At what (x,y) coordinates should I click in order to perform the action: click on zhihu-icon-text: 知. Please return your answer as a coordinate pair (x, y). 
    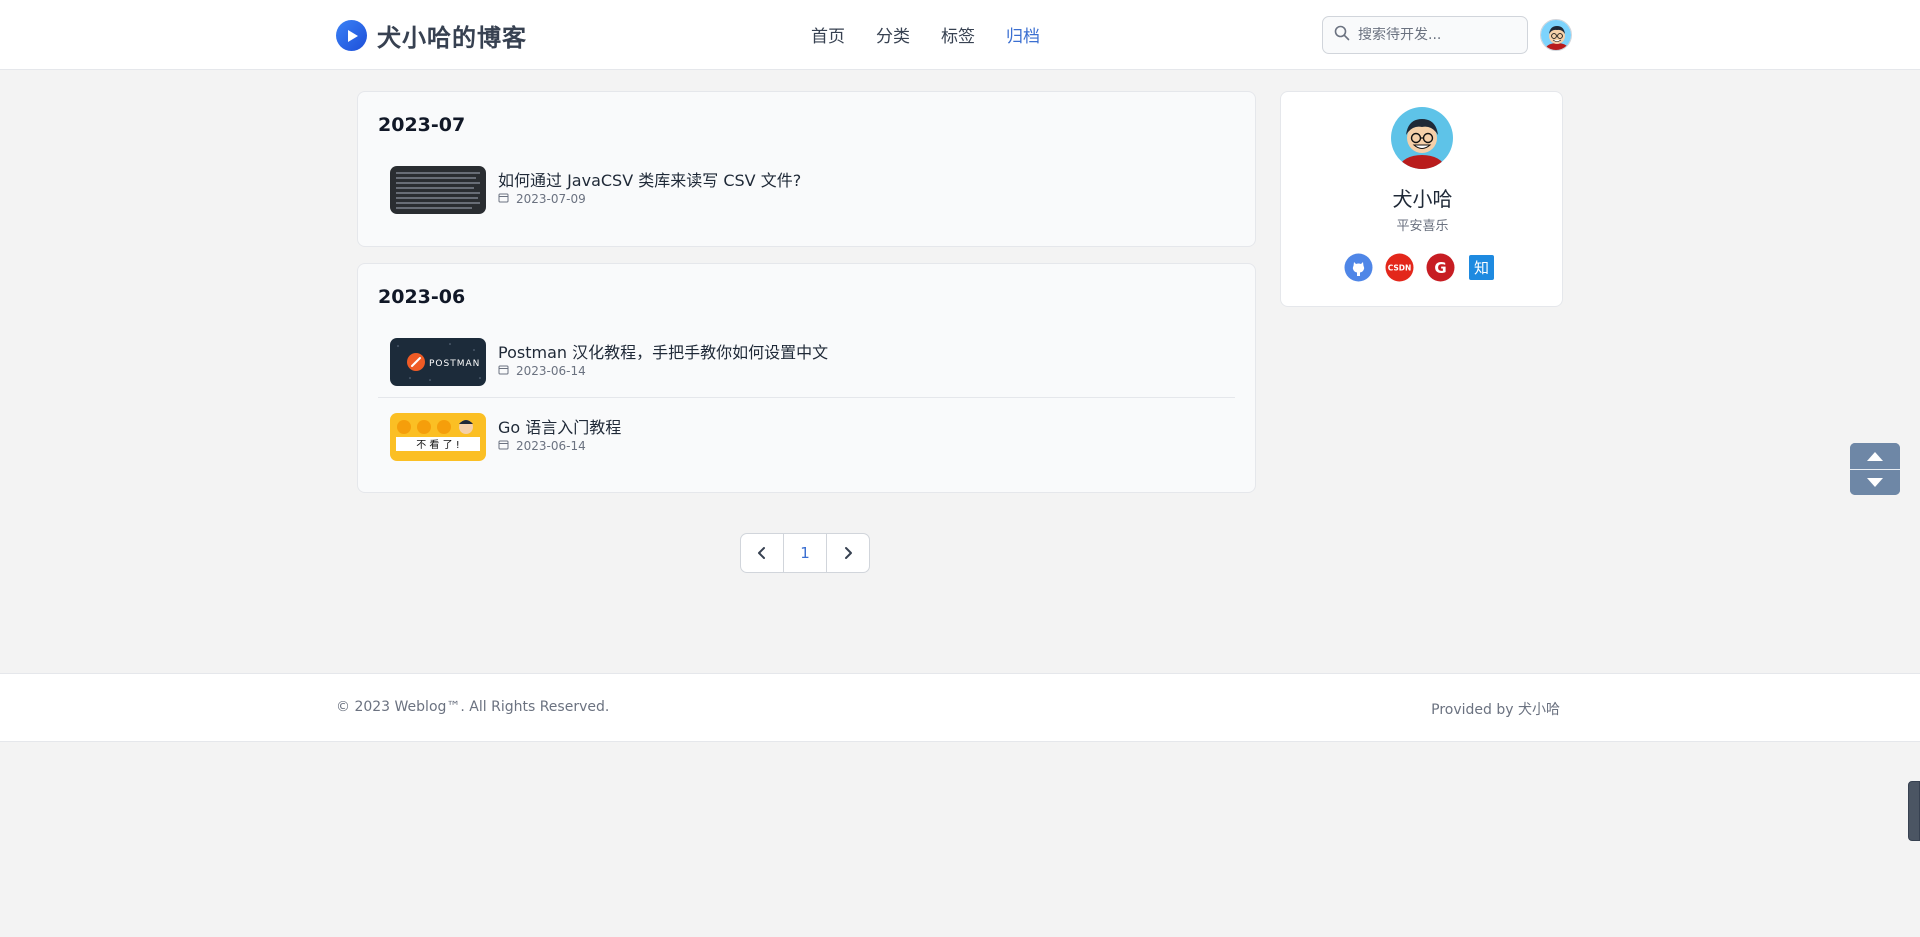
    Looking at the image, I should click on (1481, 268).